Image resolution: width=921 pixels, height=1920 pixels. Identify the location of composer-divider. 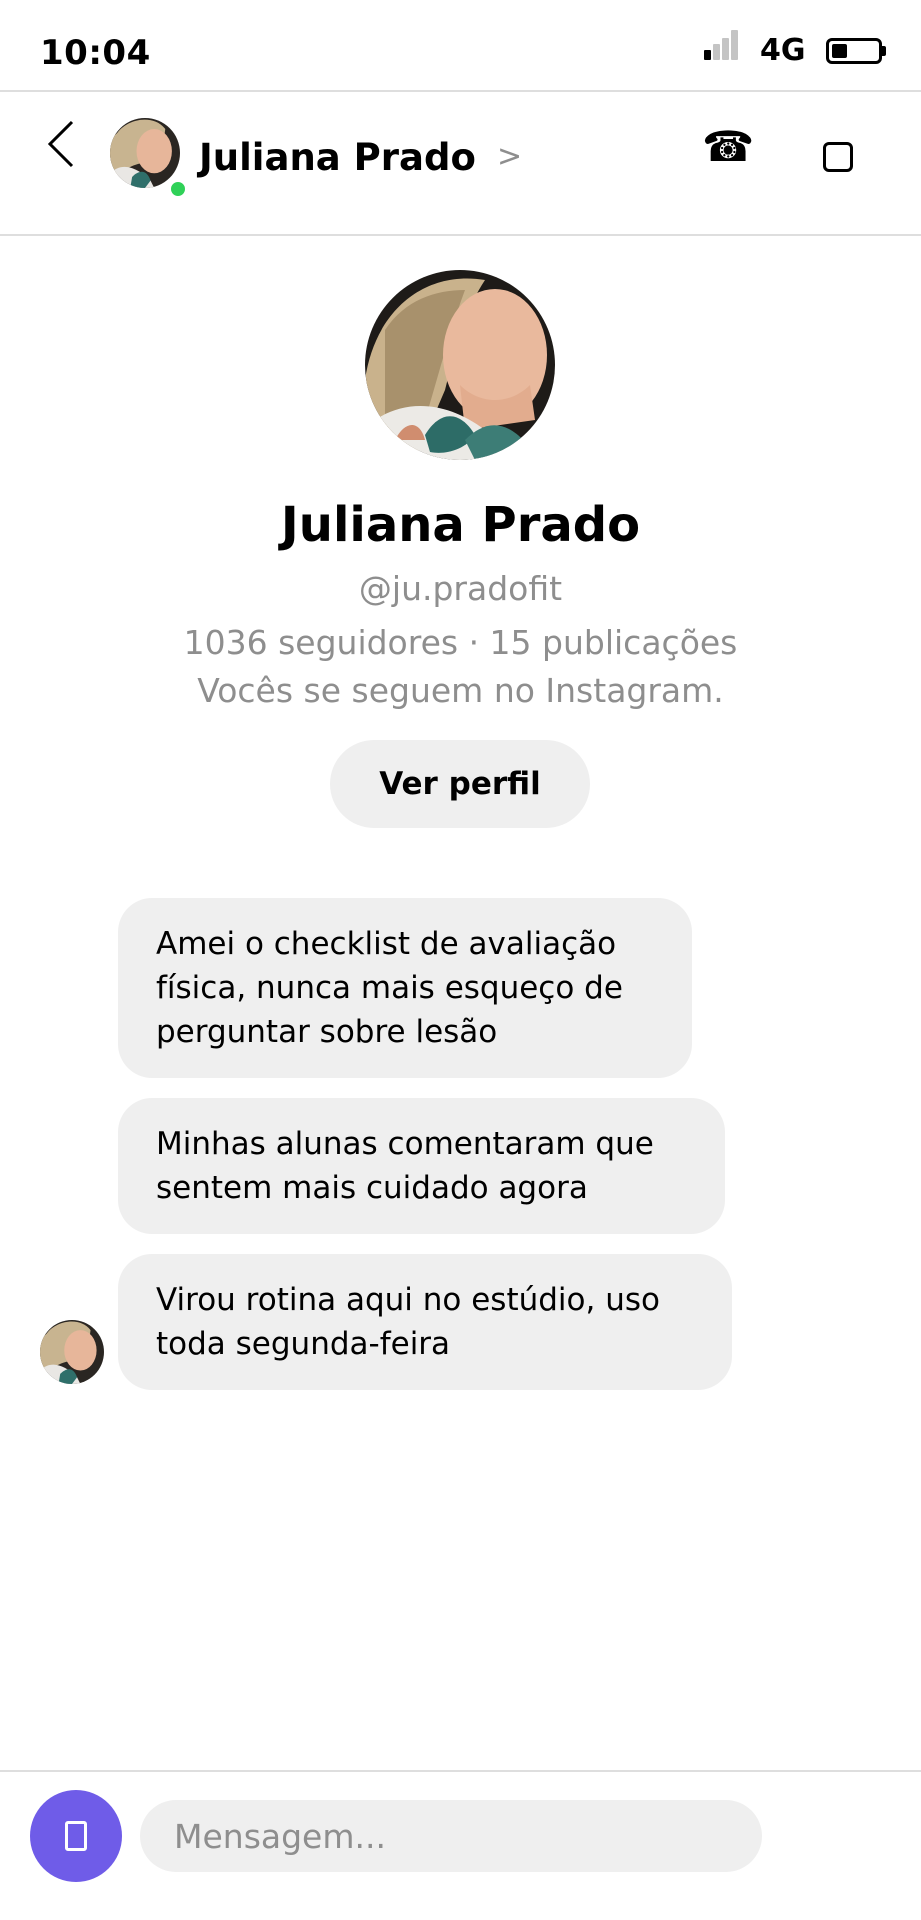
(460, 1771).